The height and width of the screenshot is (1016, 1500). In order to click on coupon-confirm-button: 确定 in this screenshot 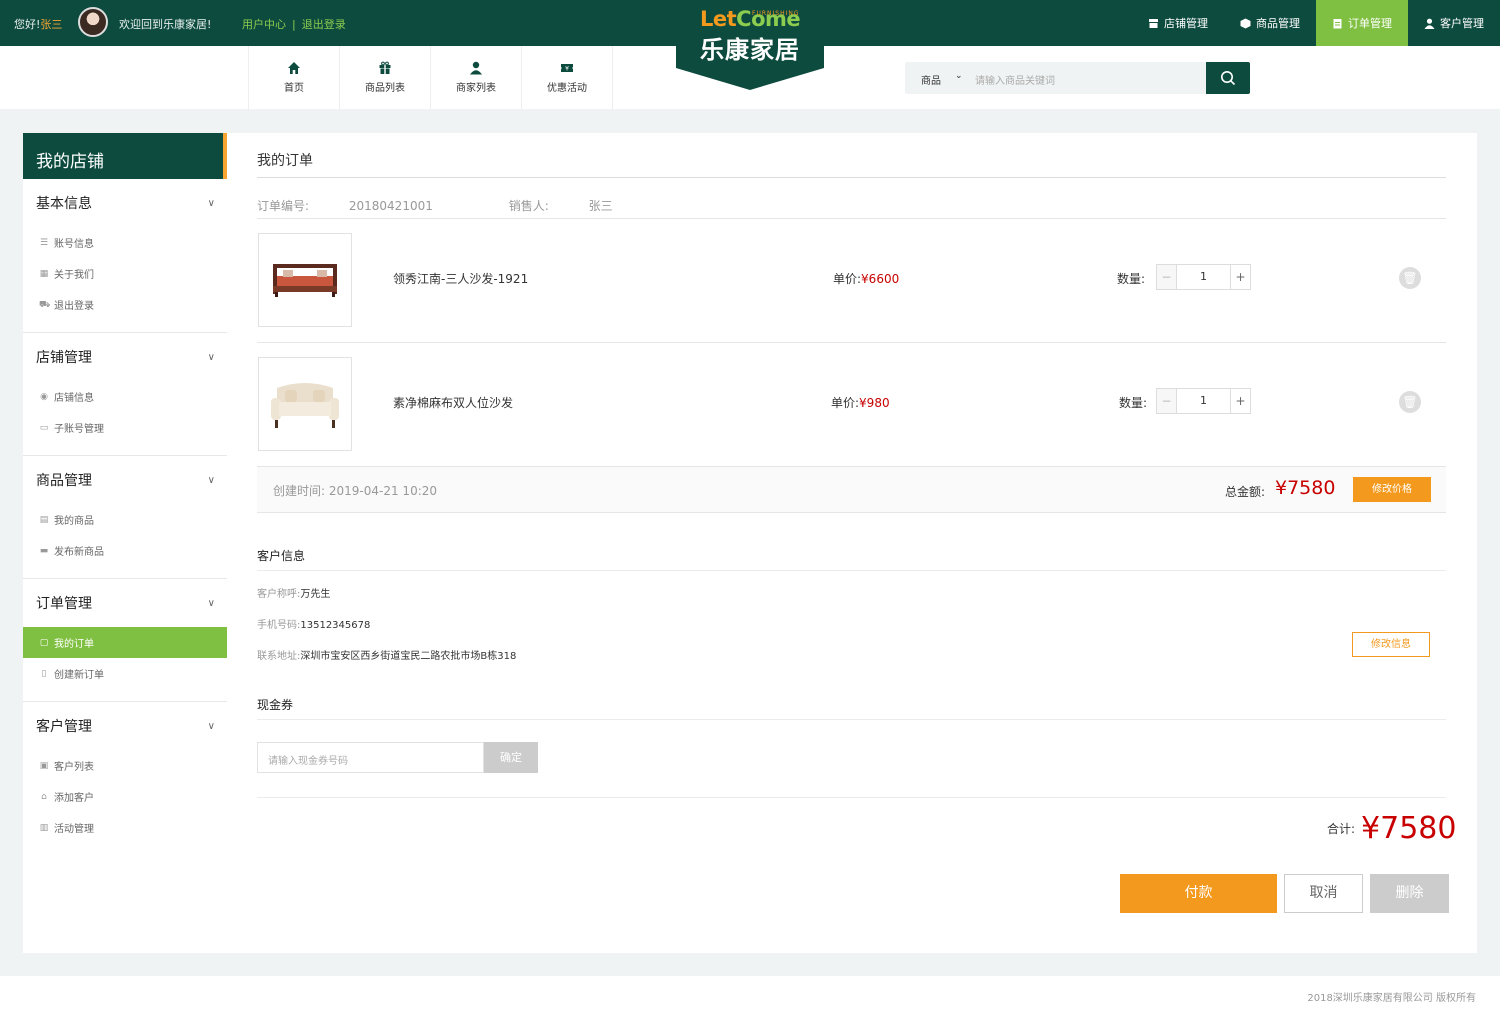, I will do `click(511, 757)`.